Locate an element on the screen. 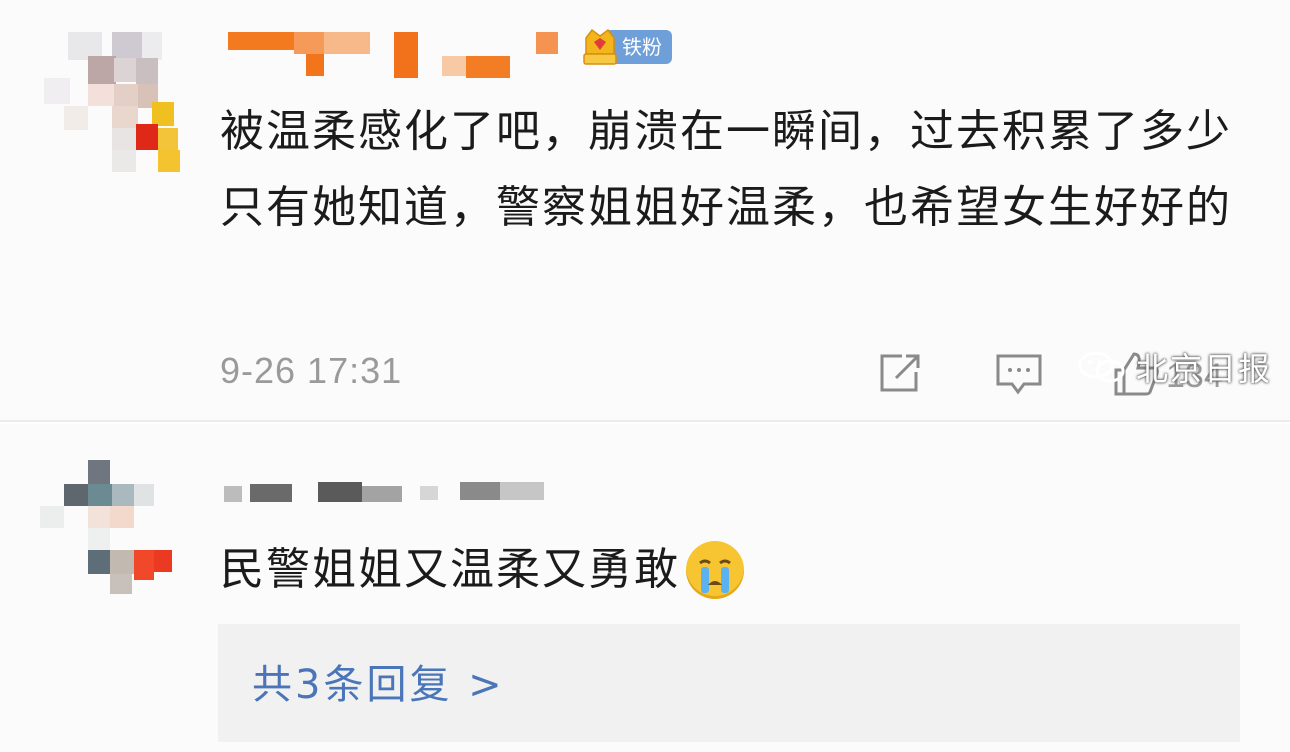 This screenshot has width=1290, height=752. comment-text: 民警姐姐又温柔又勇敢 is located at coordinates (482, 570).